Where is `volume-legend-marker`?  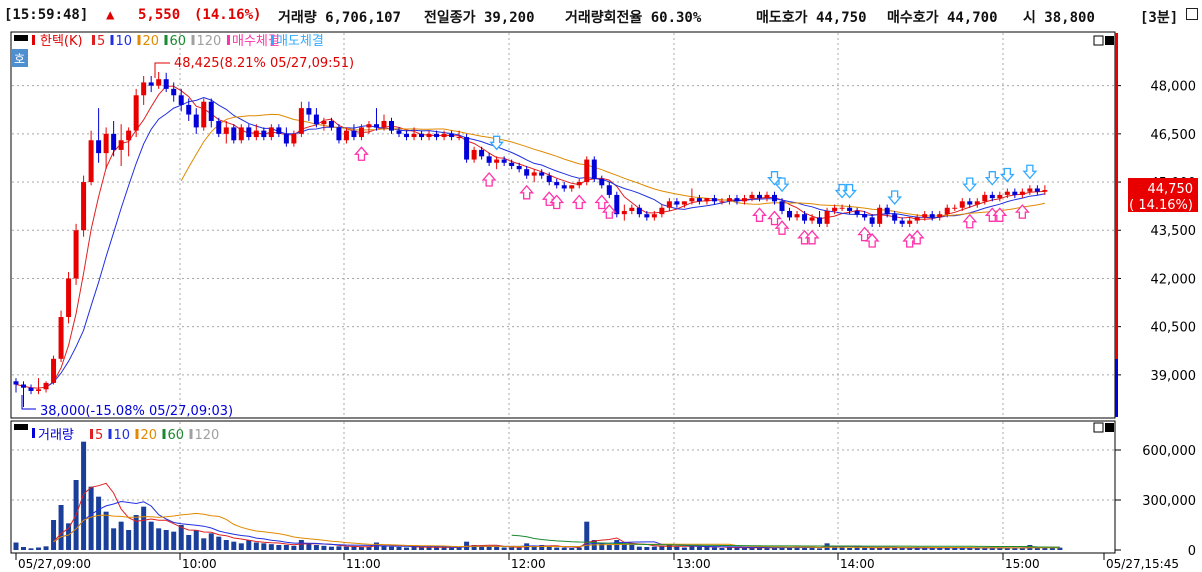 volume-legend-marker is located at coordinates (33, 433).